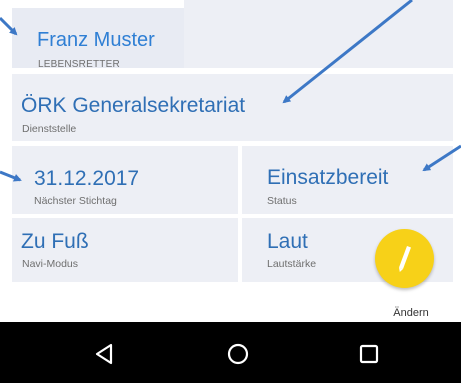  I want to click on header-background, so click(318, 34).